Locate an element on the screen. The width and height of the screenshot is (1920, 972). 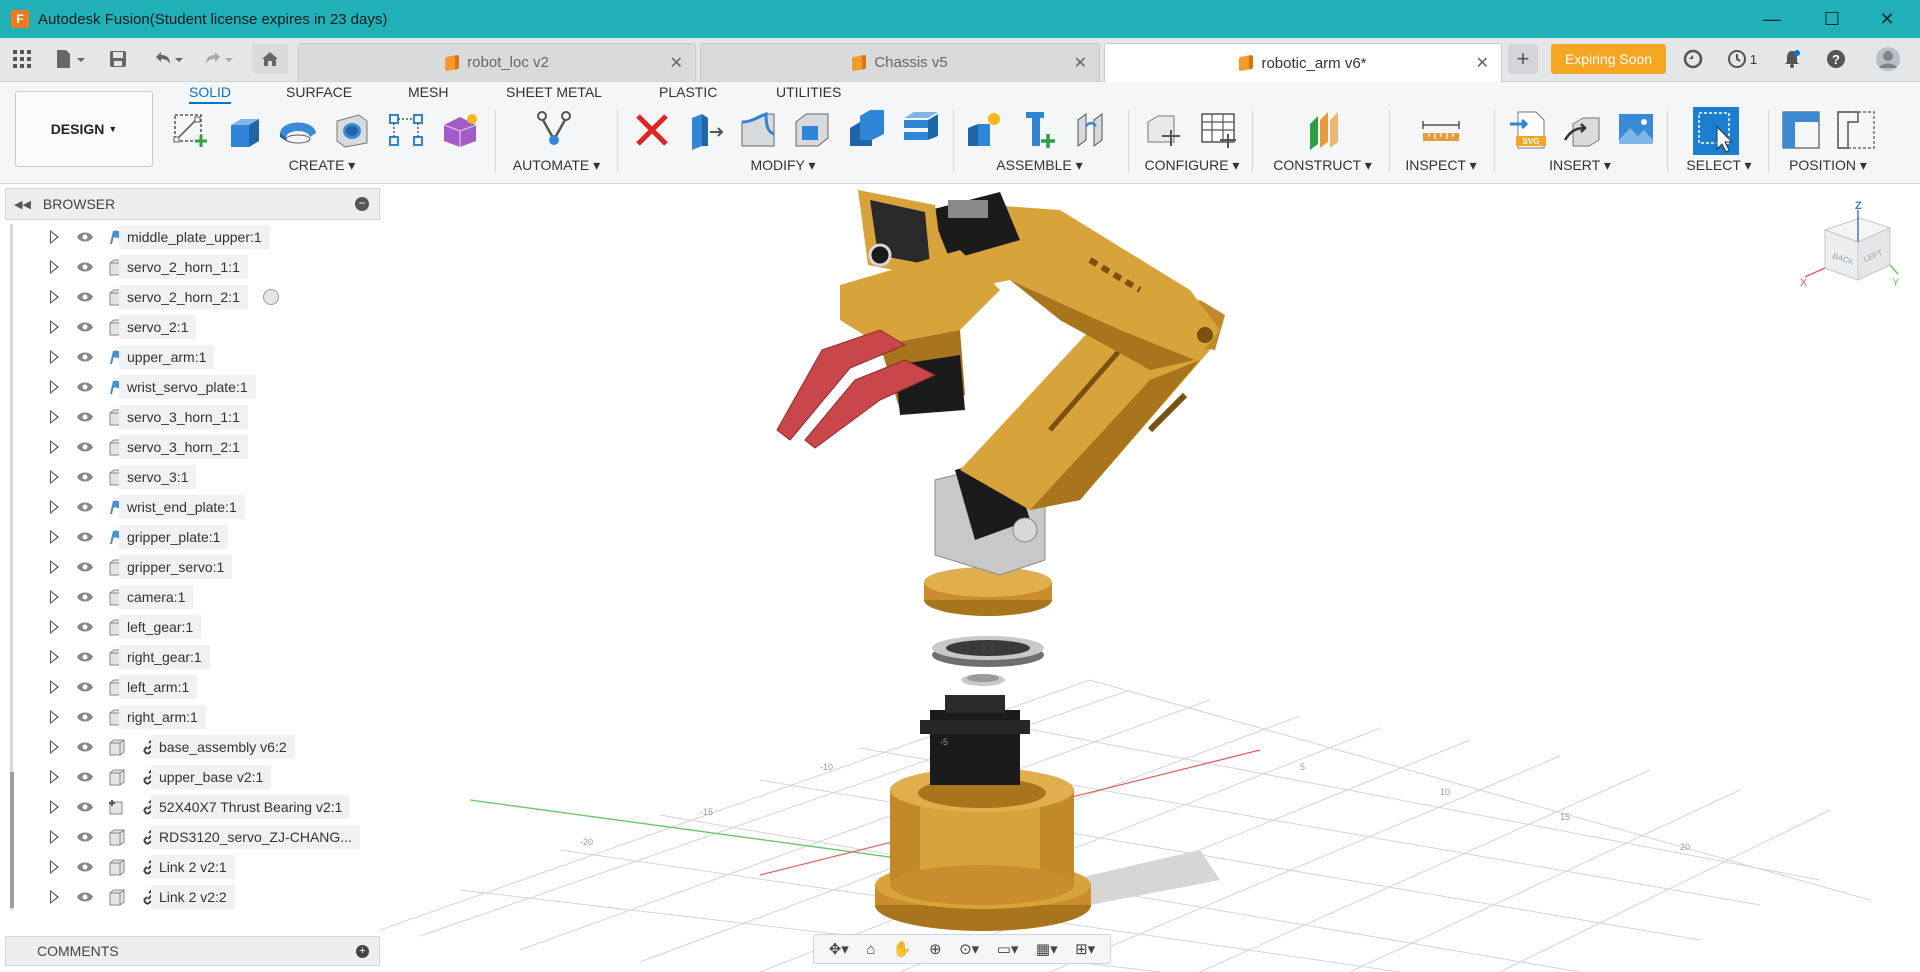
construct-menu: CONSTRUCT ▾ is located at coordinates (1322, 166).